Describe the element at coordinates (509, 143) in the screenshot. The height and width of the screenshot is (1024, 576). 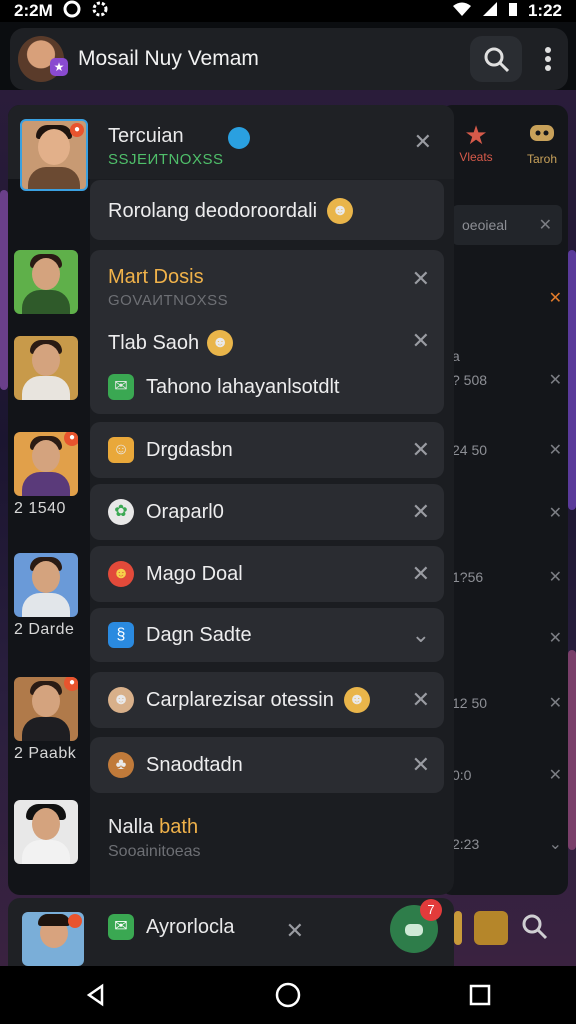
I see `background-tabs: ★ Vleats Taroh` at that location.